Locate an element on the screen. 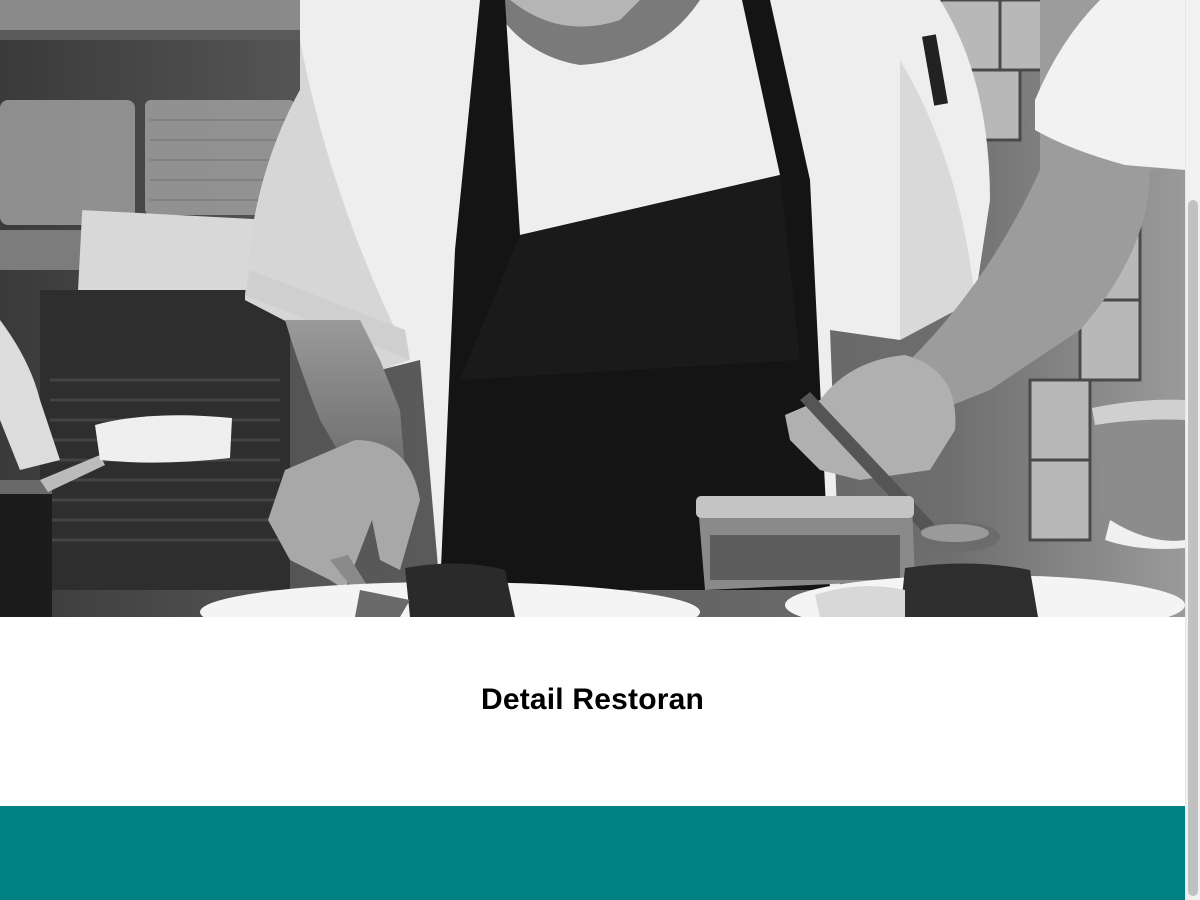  scrollbar-thumb is located at coordinates (1193, 548).